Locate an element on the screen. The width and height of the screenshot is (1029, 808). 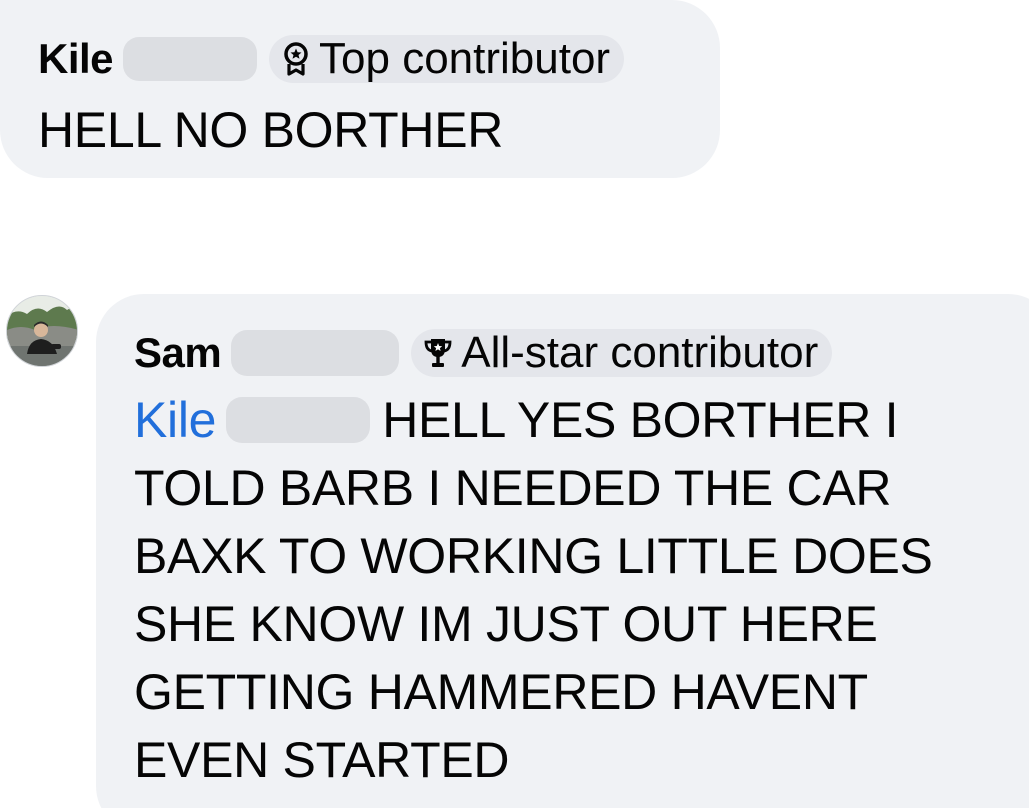
trophy-icon is located at coordinates (438, 353).